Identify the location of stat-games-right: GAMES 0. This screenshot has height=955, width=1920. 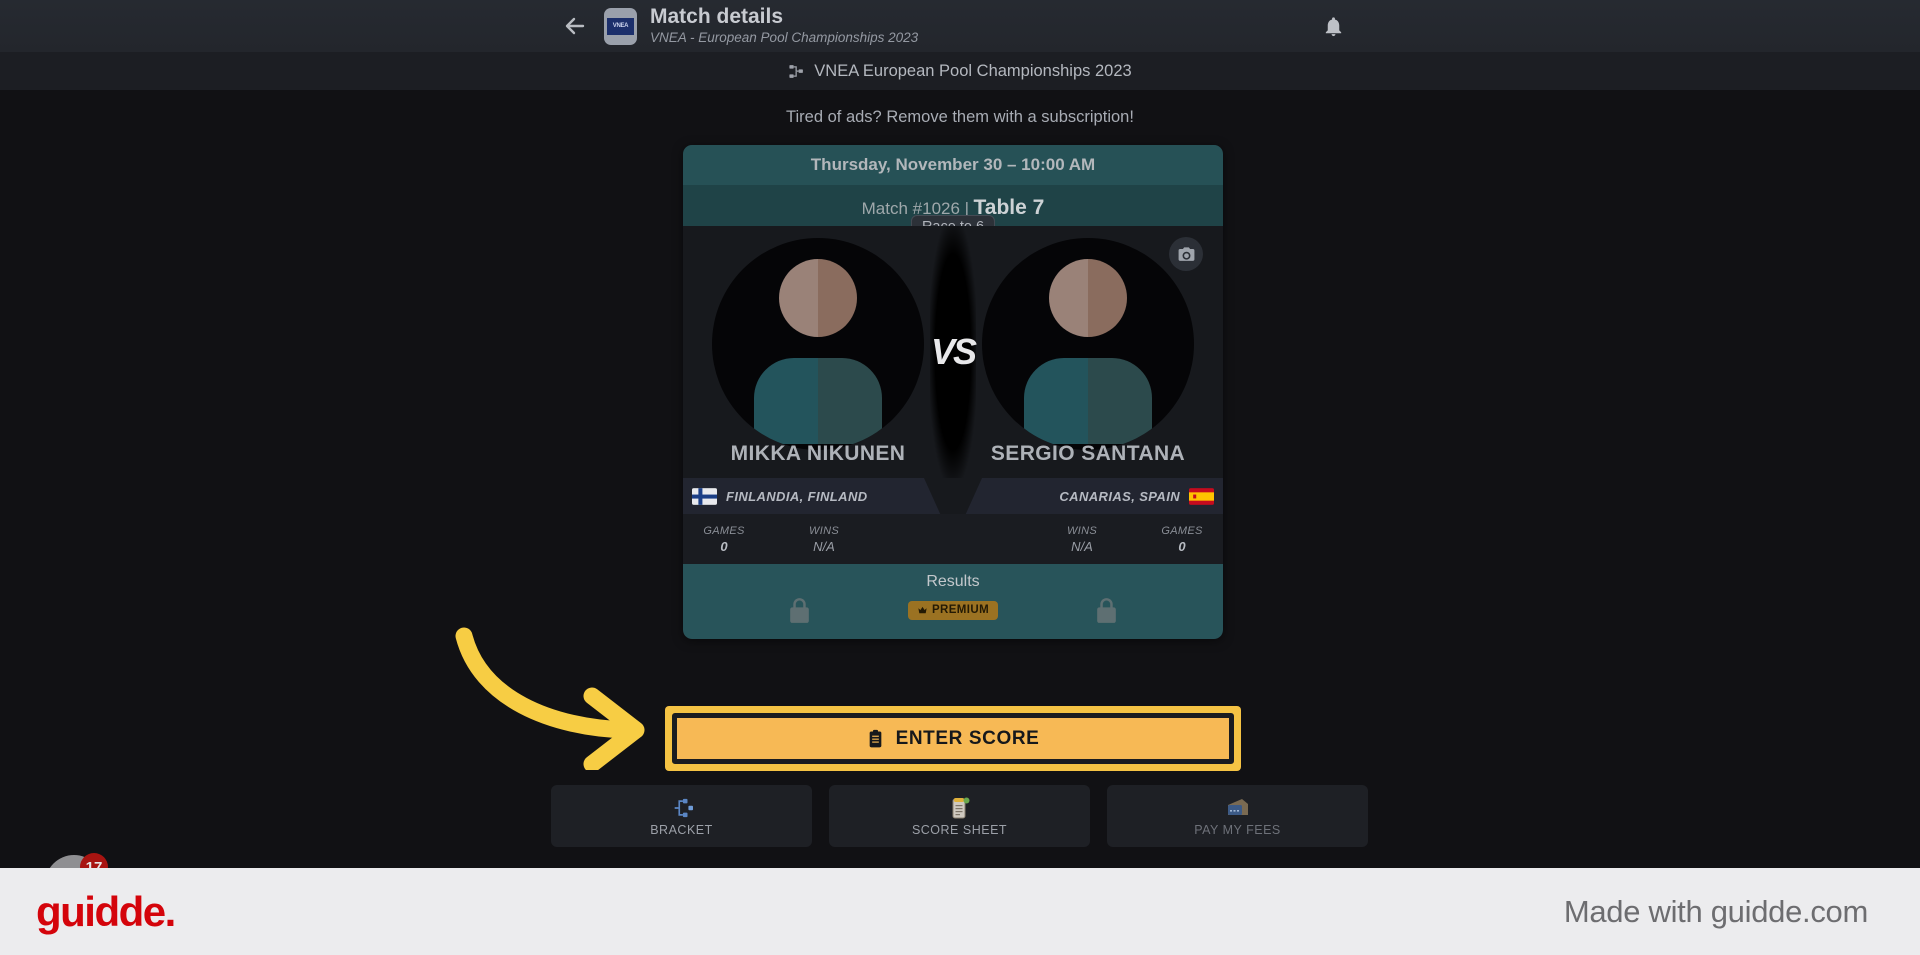
(1182, 539).